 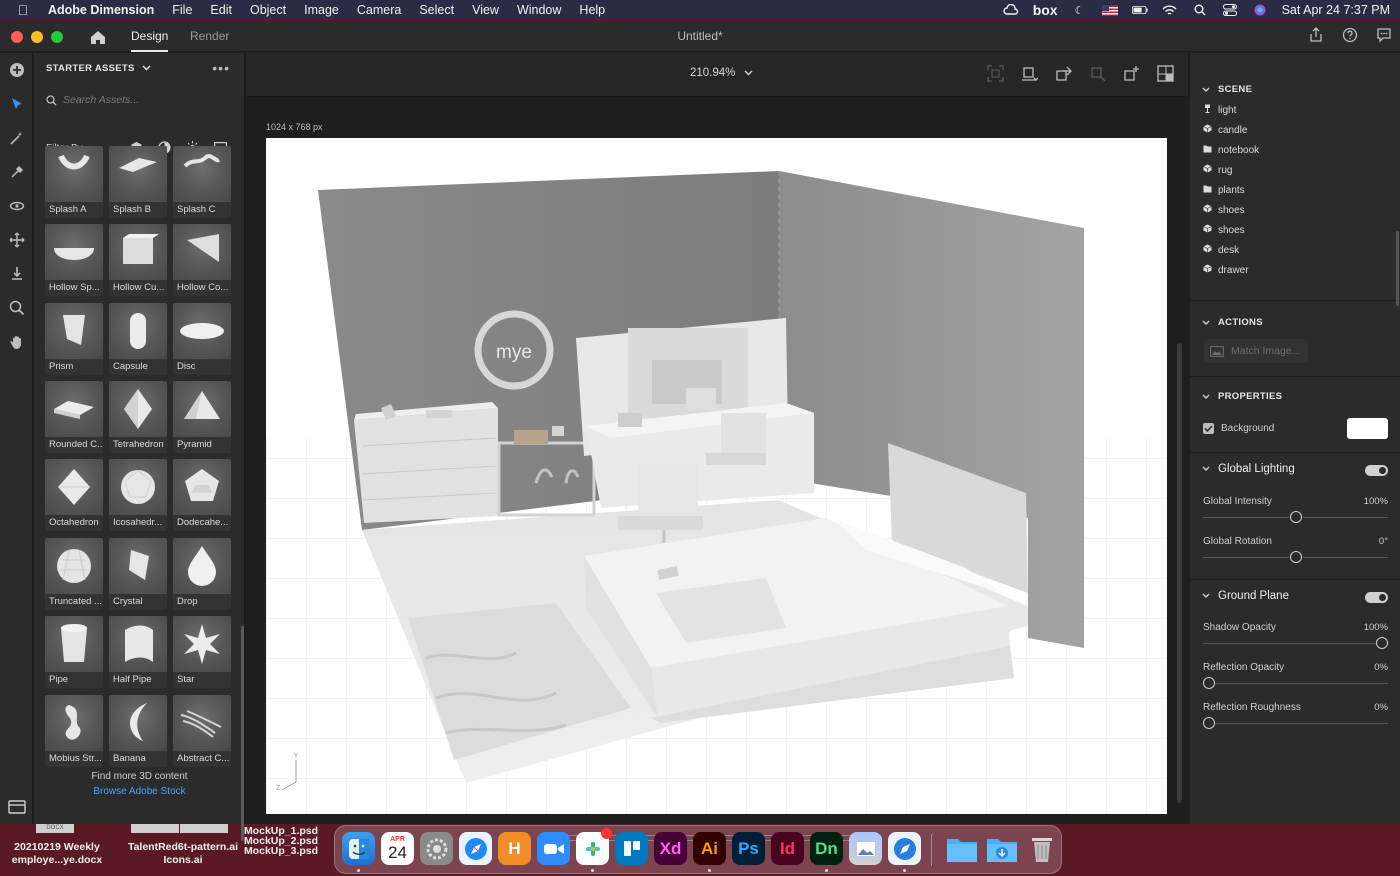 What do you see at coordinates (748, 848) in the screenshot?
I see `adobe-photoshop-icon: Ps` at bounding box center [748, 848].